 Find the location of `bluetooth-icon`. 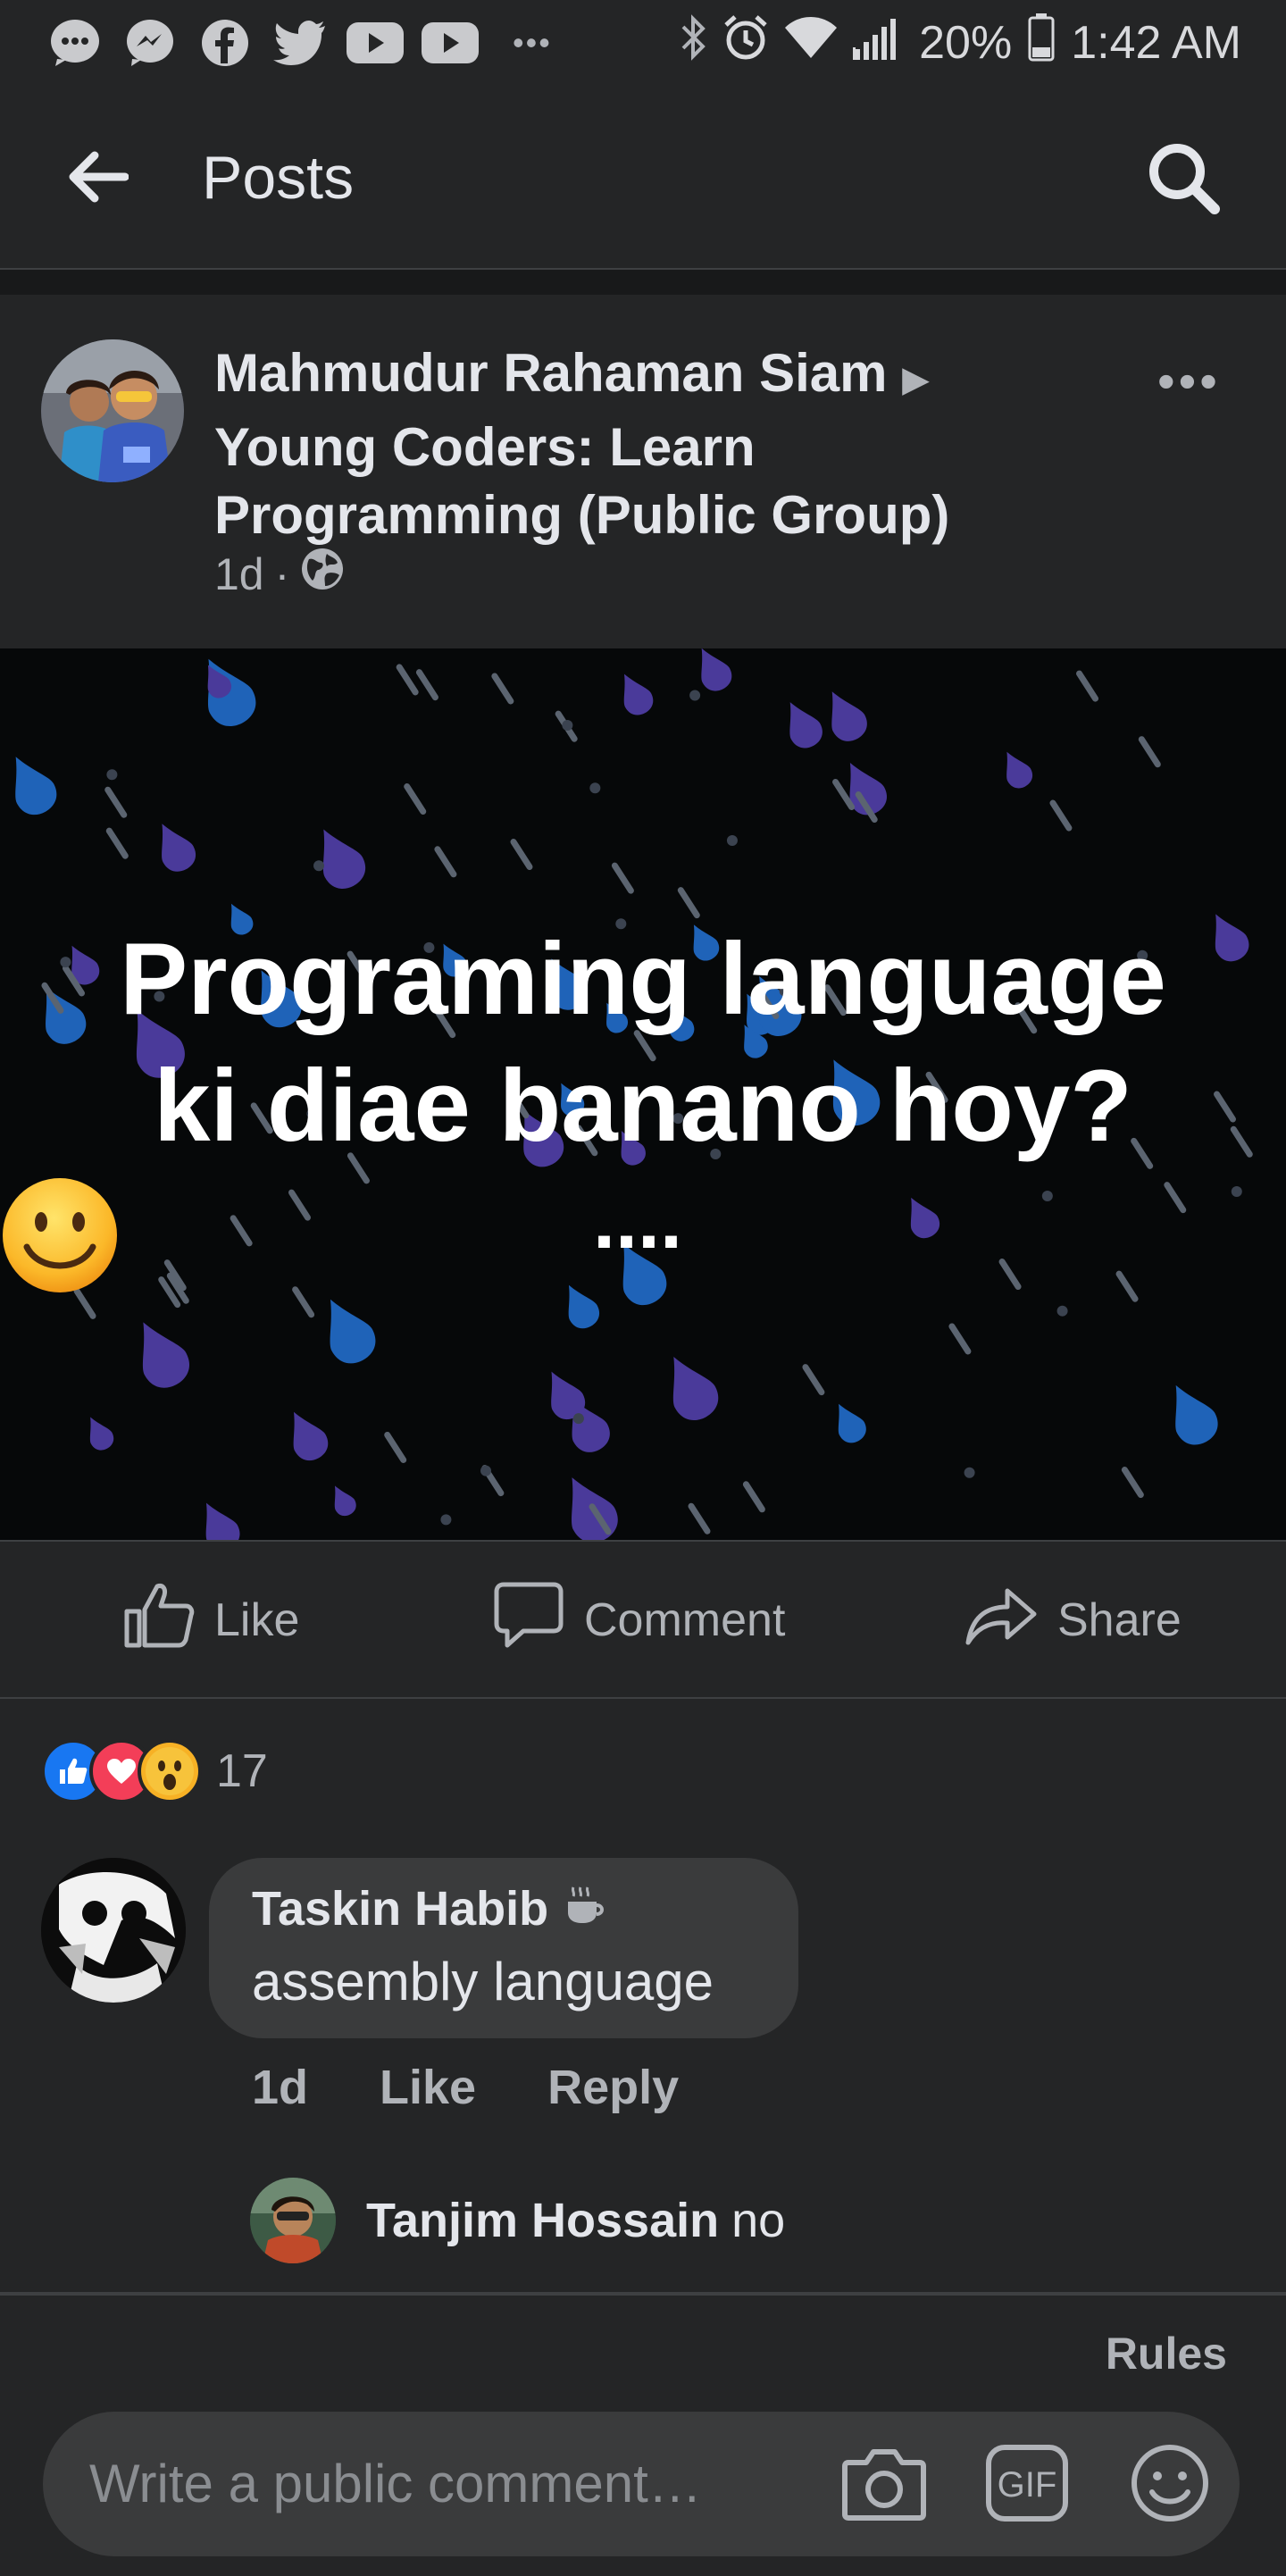

bluetooth-icon is located at coordinates (693, 43).